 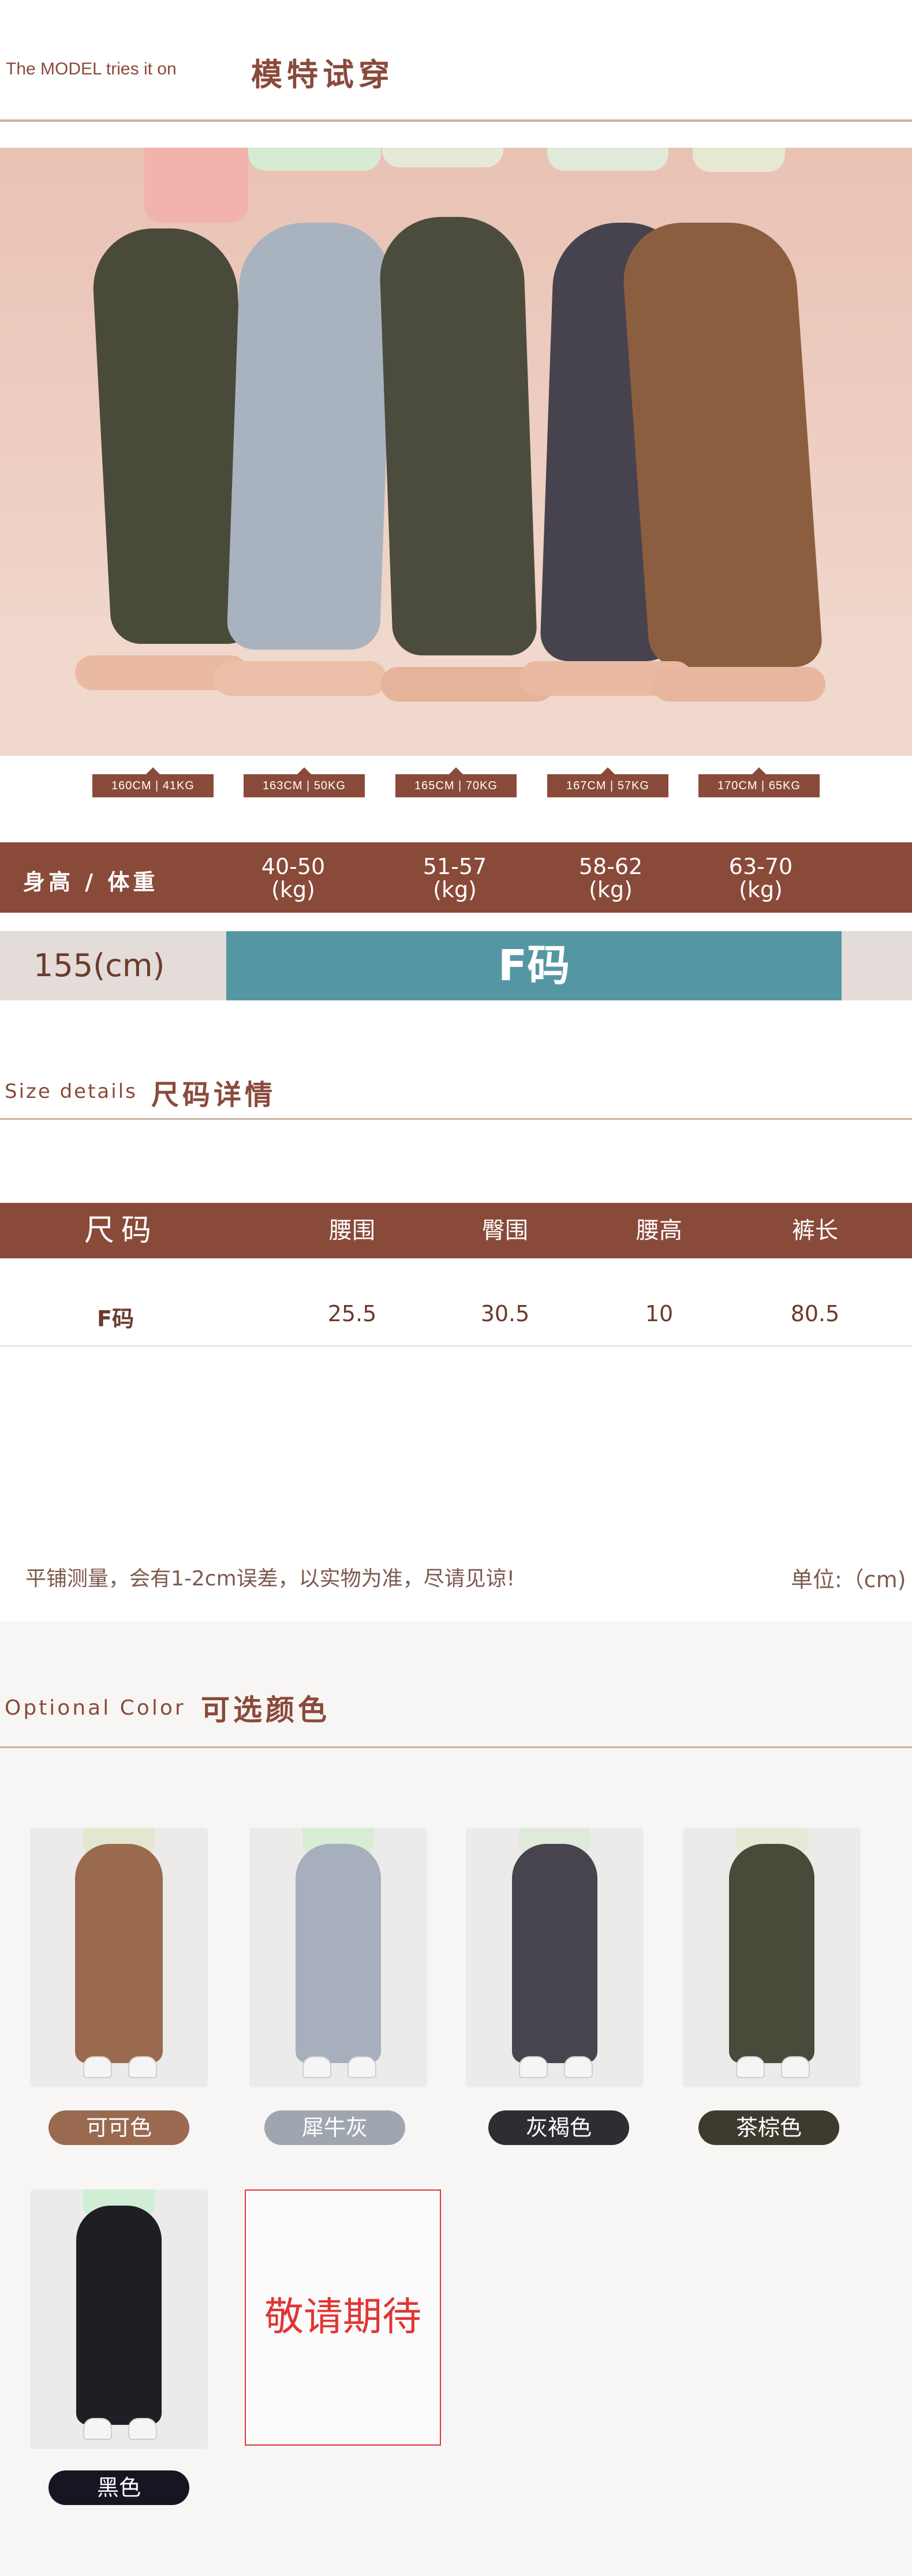 I want to click on size-details-title-en: Size details, so click(x=71, y=1091).